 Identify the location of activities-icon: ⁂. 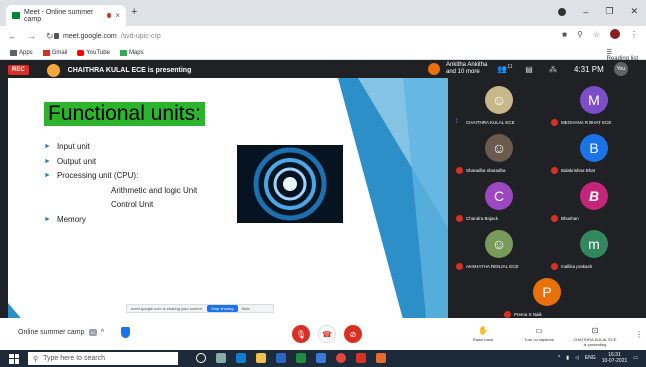
(553, 69).